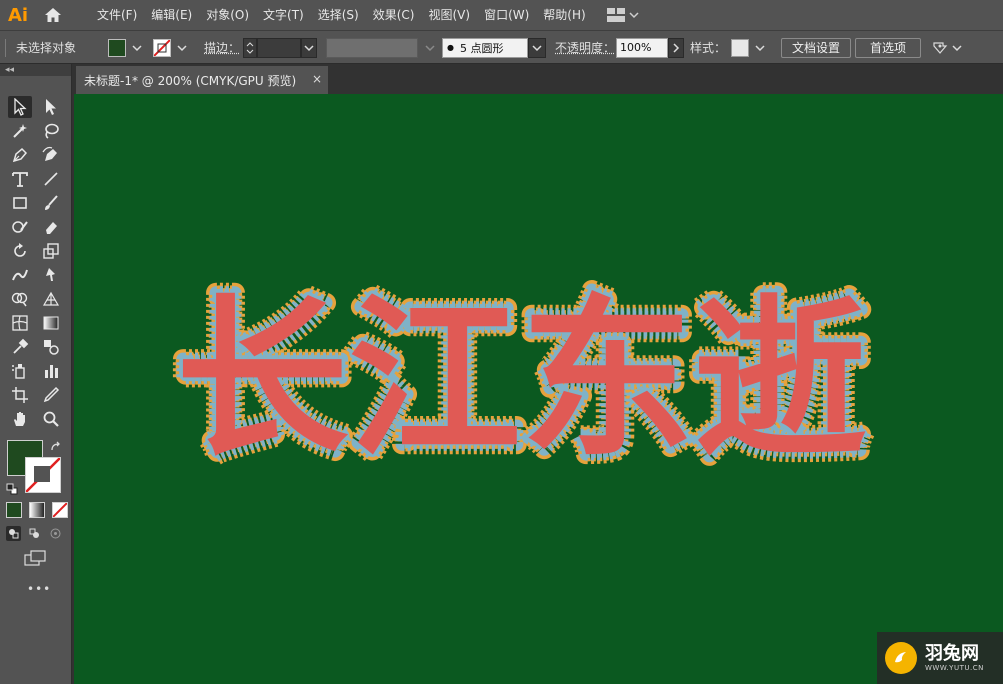  Describe the element at coordinates (20, 179) in the screenshot. I see `type-tool-icon` at that location.